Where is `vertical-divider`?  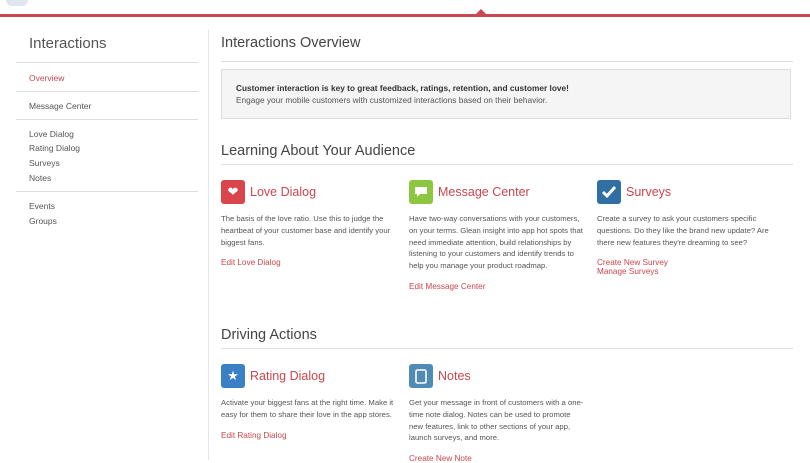
vertical-divider is located at coordinates (208, 245).